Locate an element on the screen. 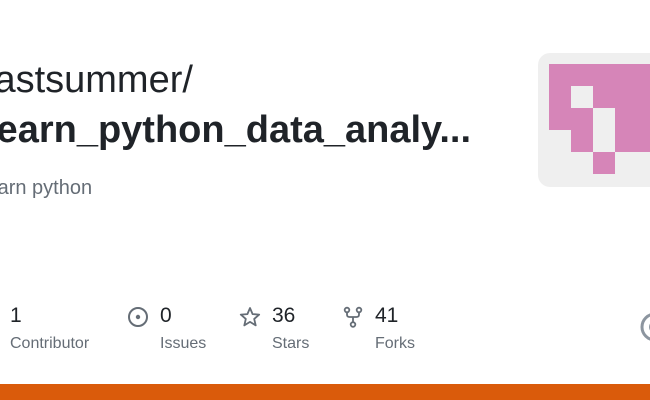 Image resolution: width=650 pixels, height=400 pixels. stars-label: Stars is located at coordinates (291, 343).